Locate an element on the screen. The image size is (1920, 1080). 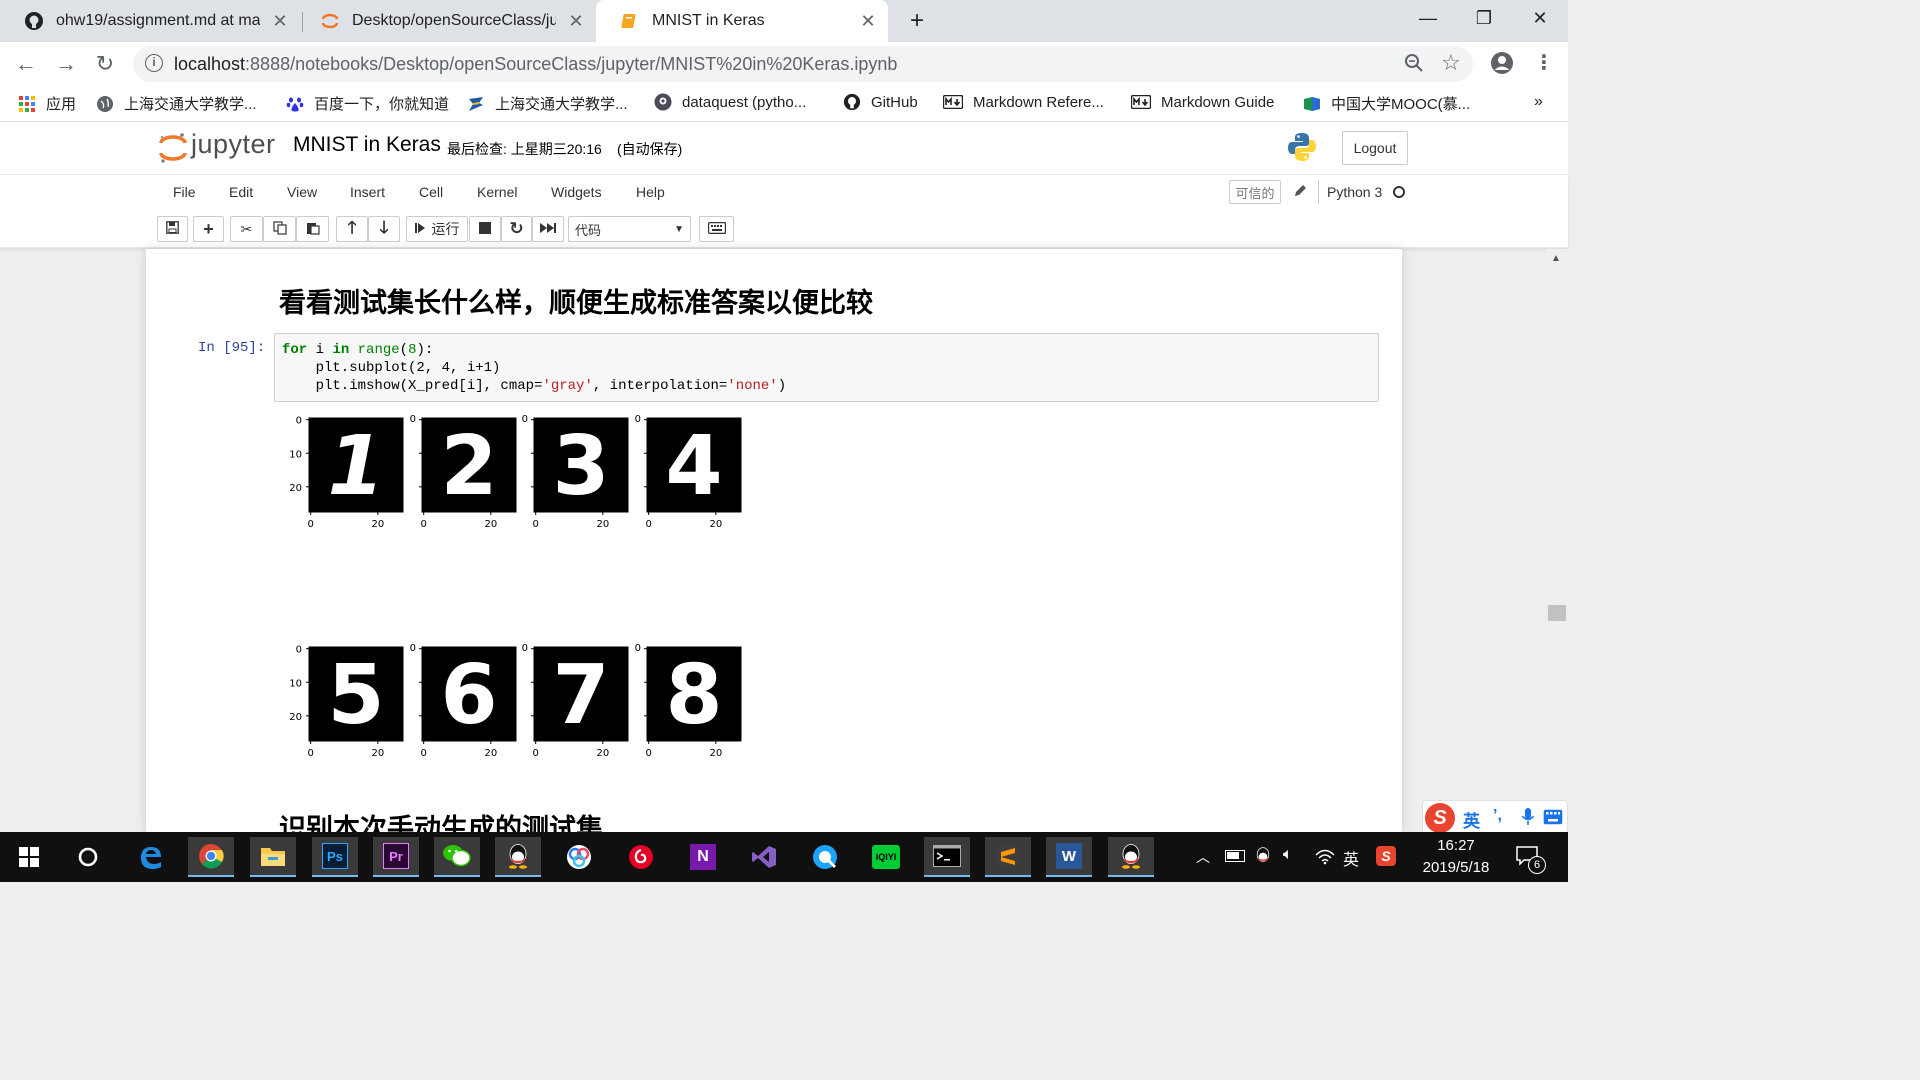
tab-mnist-keras: MNIST in Keras ✕ is located at coordinates (742, 21).